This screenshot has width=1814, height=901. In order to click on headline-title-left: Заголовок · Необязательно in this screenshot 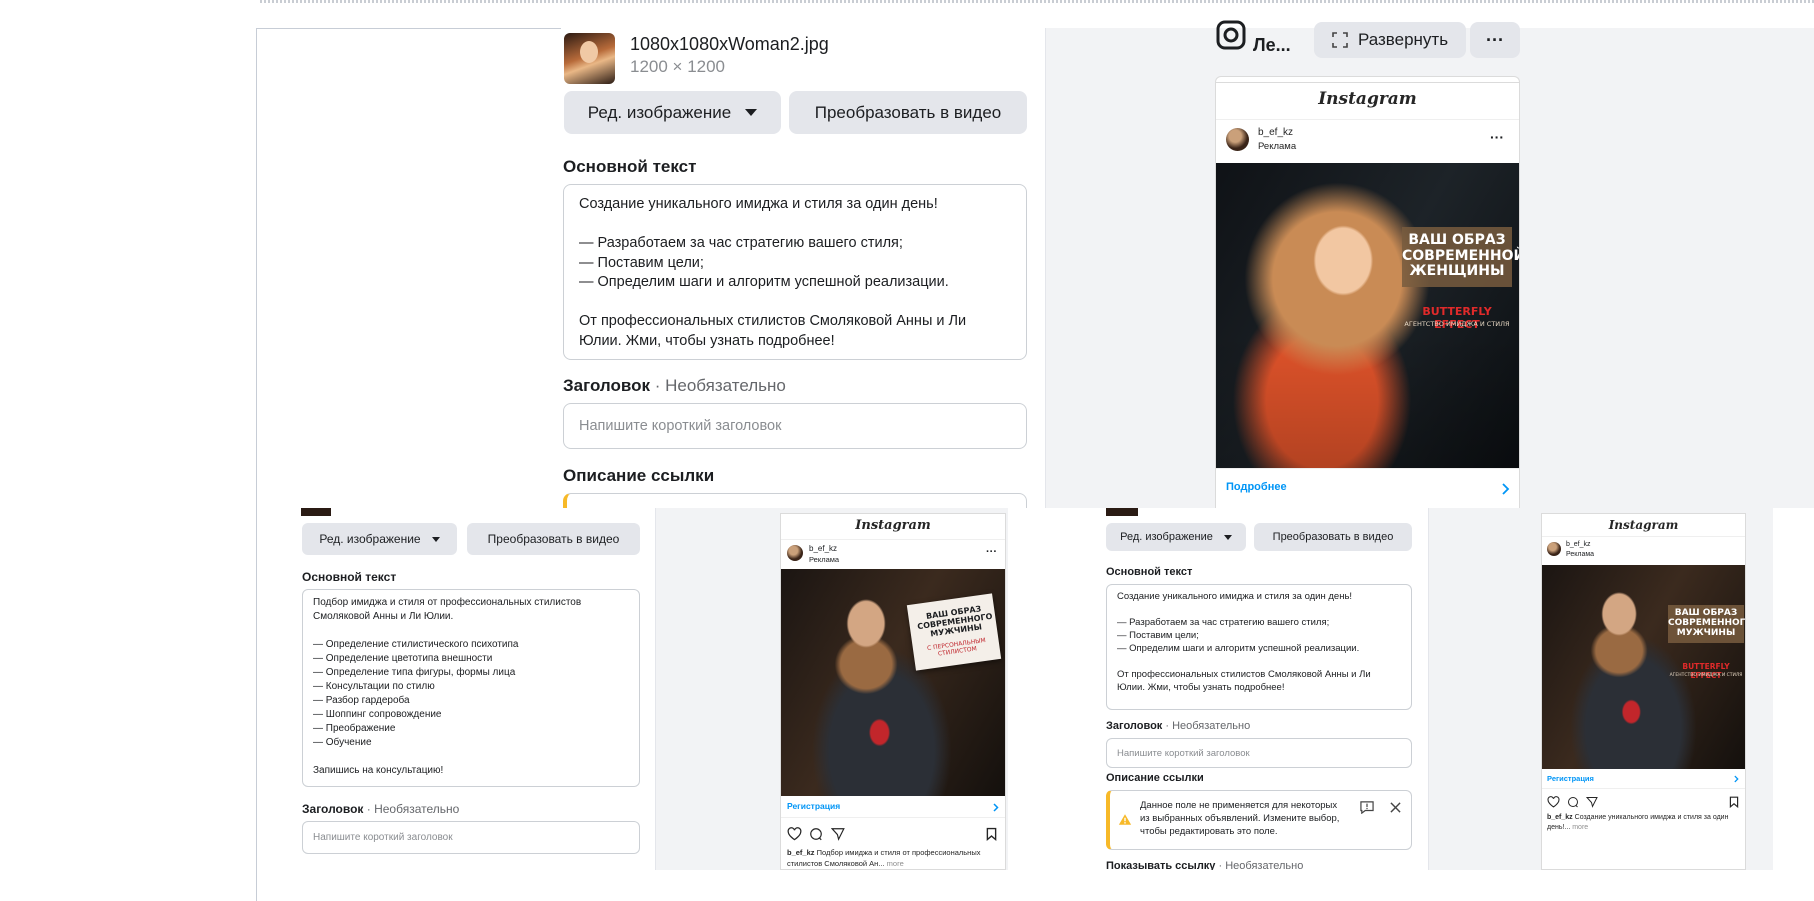, I will do `click(380, 809)`.